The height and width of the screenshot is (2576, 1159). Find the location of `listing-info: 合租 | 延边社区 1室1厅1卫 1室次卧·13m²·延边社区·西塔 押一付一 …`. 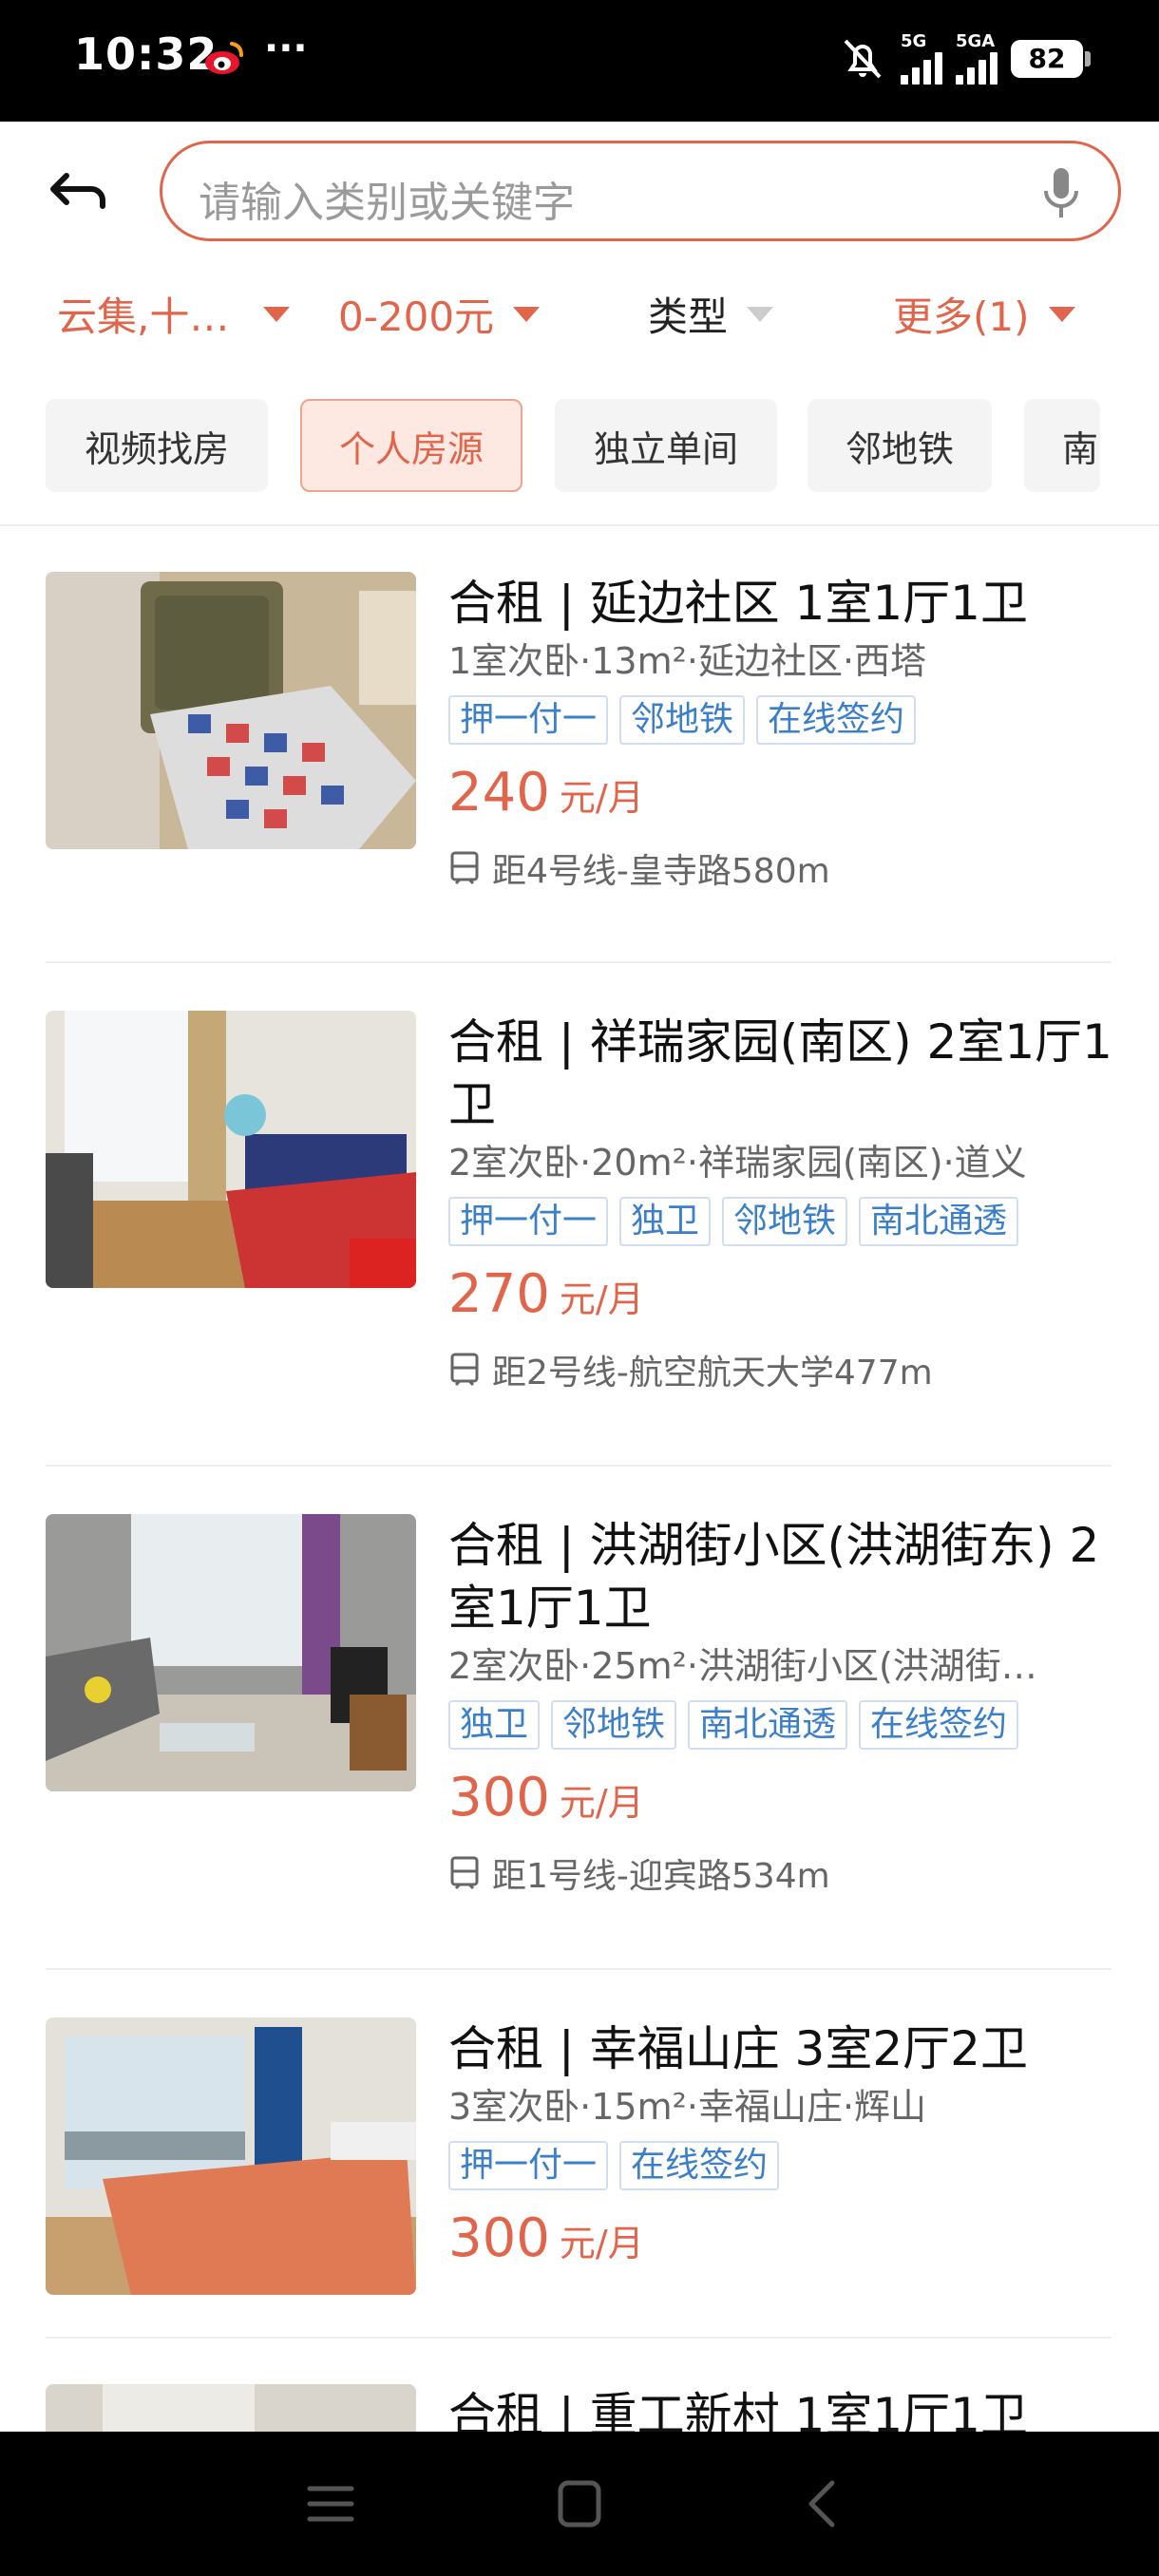

listing-info: 合租 | 延边社区 1室1厅1卫 1室次卧·13m²·延边社区·西塔 押一付一 … is located at coordinates (780, 733).